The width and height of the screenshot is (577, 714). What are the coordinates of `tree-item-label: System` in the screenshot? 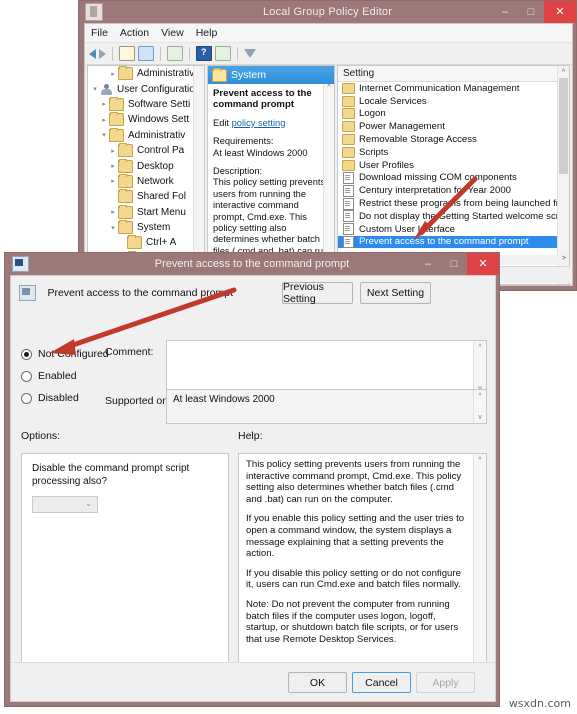 It's located at (154, 228).